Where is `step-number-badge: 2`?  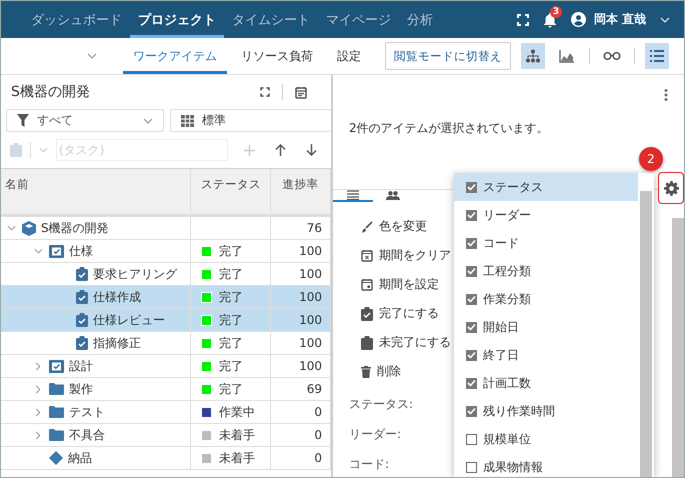
step-number-badge: 2 is located at coordinates (651, 159).